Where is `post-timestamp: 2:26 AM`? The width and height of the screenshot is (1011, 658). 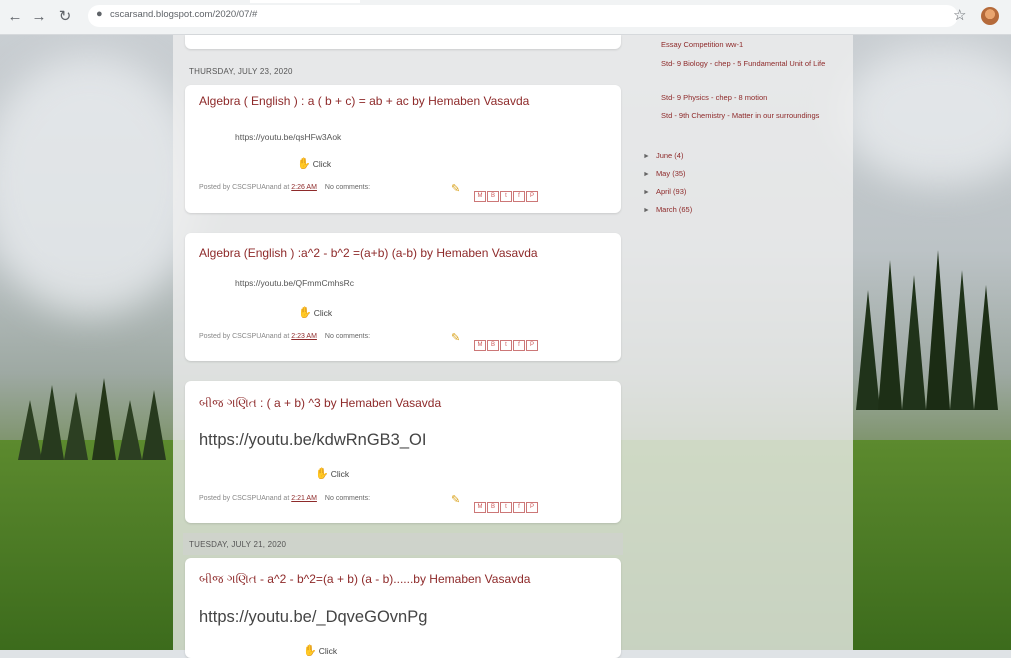
post-timestamp: 2:26 AM is located at coordinates (304, 187).